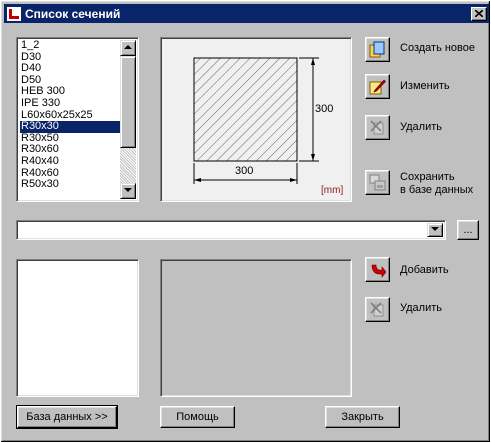  What do you see at coordinates (427, 177) in the screenshot?
I see `save-to-database-label-line1: Сохранить` at bounding box center [427, 177].